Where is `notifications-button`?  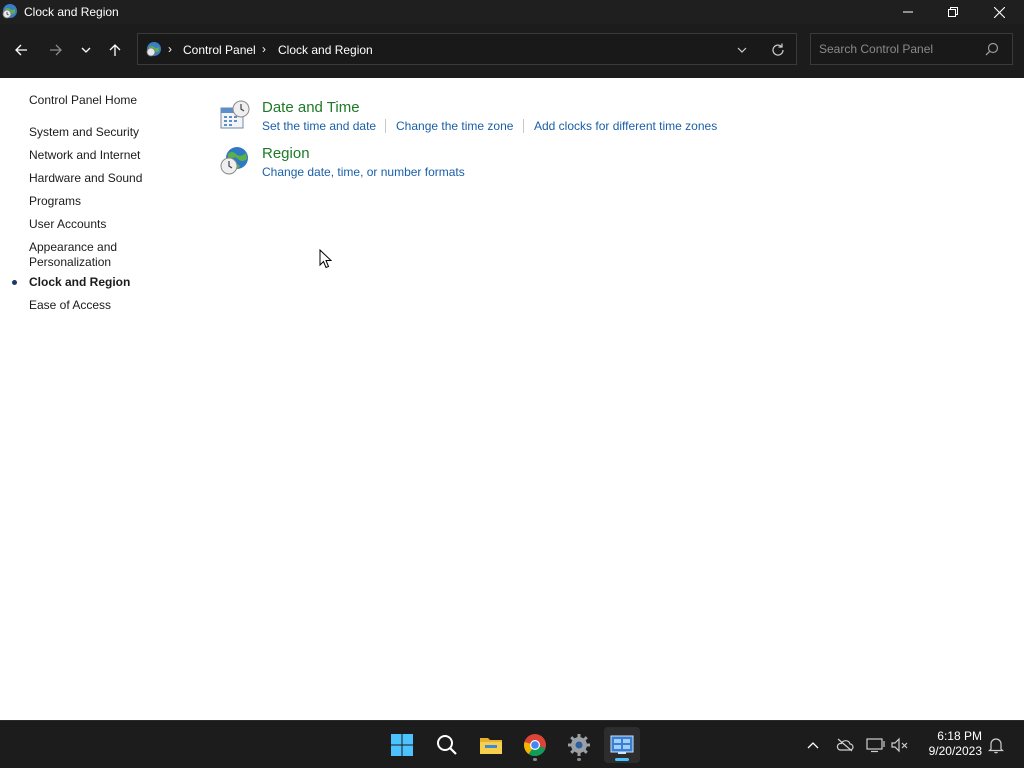
notifications-button is located at coordinates (996, 745).